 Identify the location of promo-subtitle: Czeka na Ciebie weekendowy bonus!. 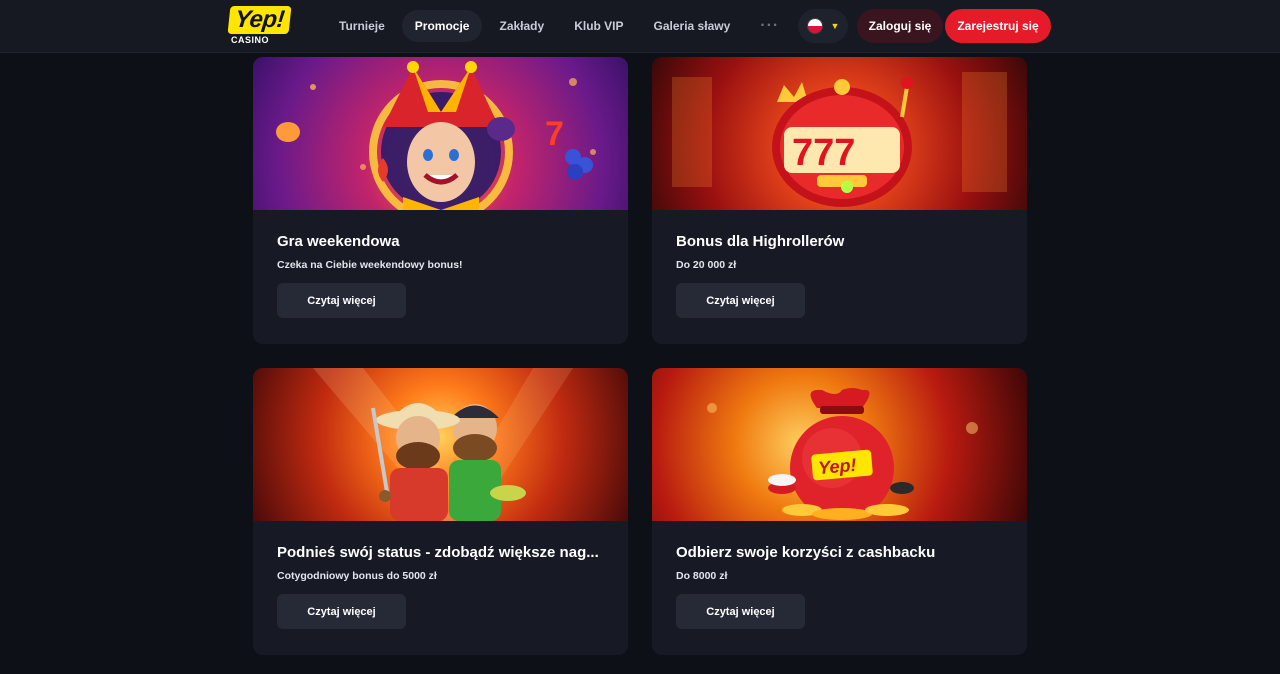
(370, 265).